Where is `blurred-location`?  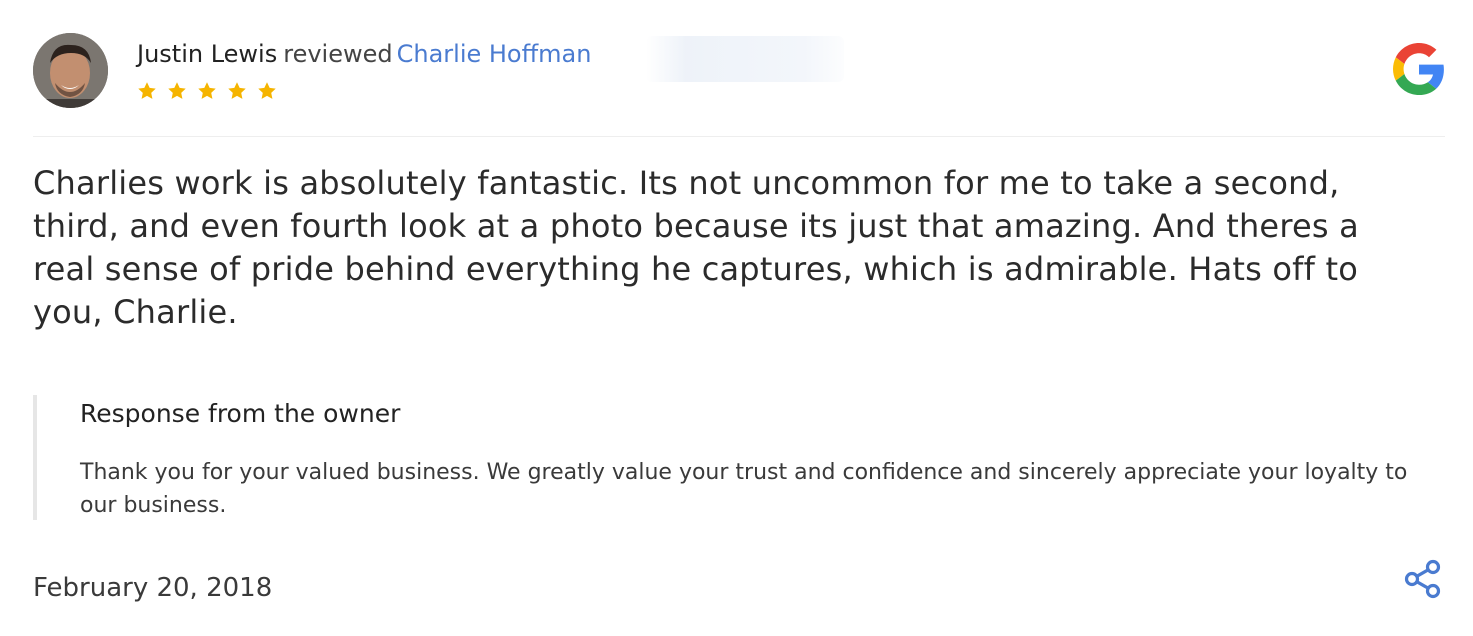
blurred-location is located at coordinates (745, 59).